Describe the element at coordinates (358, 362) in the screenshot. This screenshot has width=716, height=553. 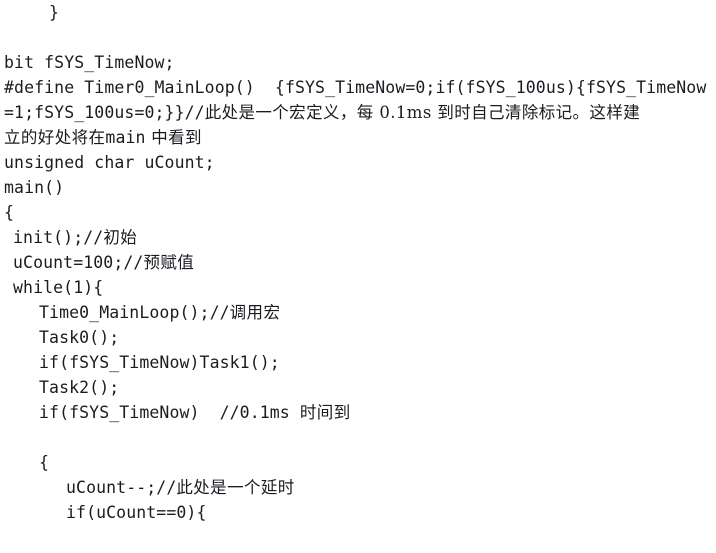
I see `code-line: if(fSYS_TimeNow)Task1();` at that location.